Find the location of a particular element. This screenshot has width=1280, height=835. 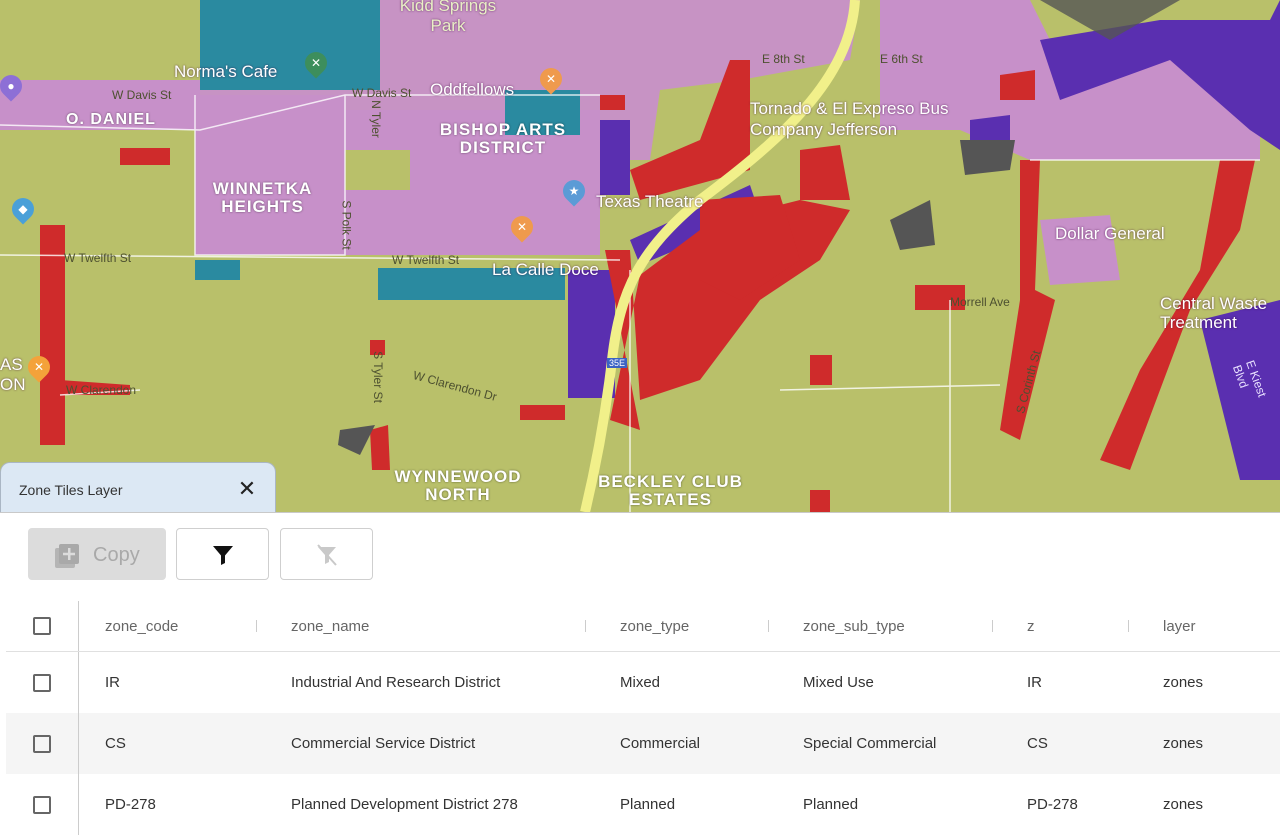

place-central-waste: Central Waste Treatment is located at coordinates (1220, 313).